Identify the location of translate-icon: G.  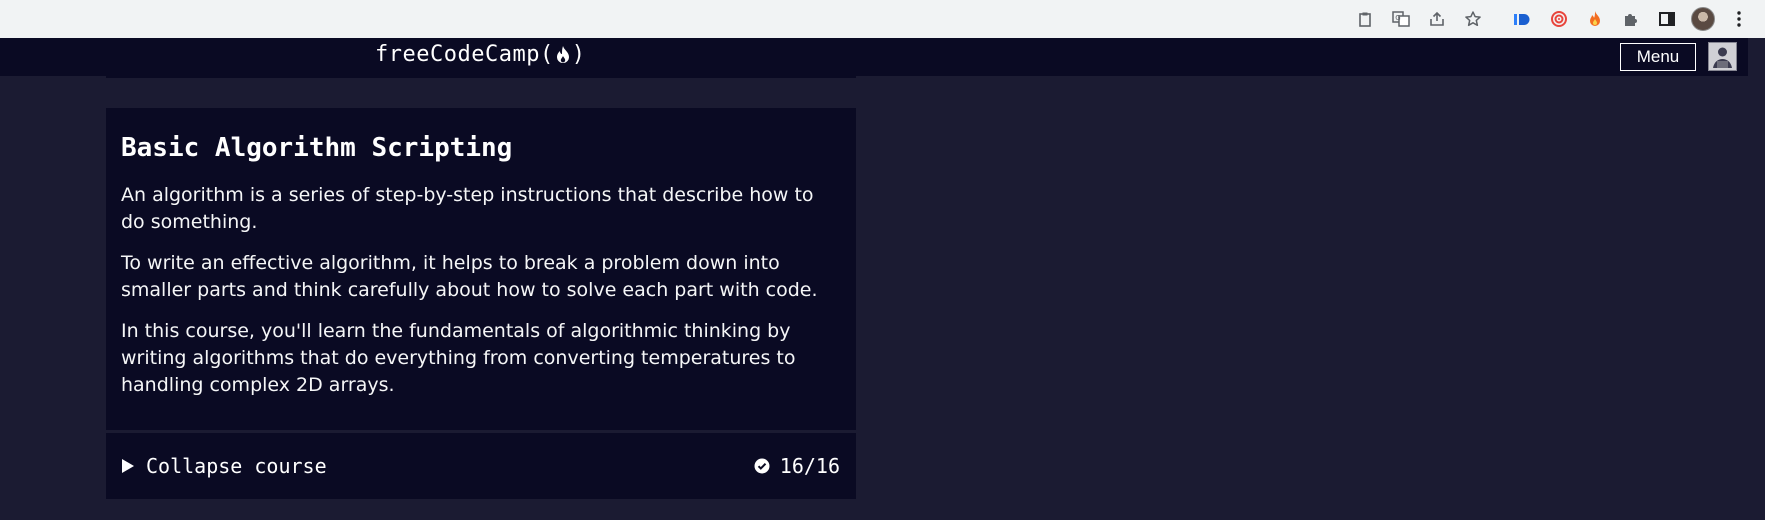
(1401, 19).